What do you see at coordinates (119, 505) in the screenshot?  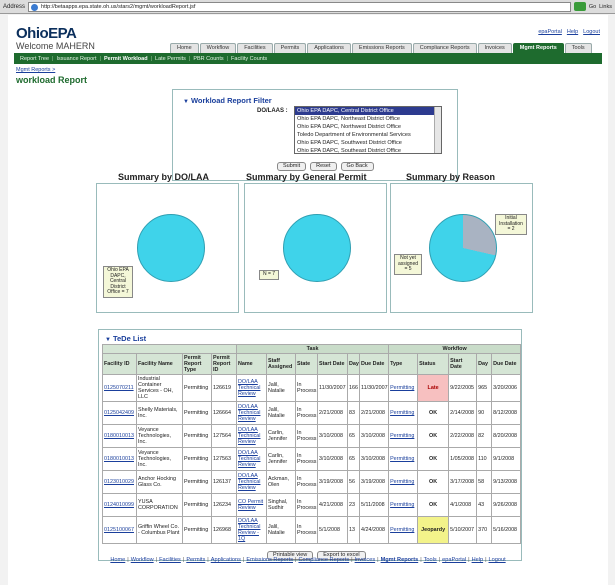 I see `facility-id-link: 0124010099` at bounding box center [119, 505].